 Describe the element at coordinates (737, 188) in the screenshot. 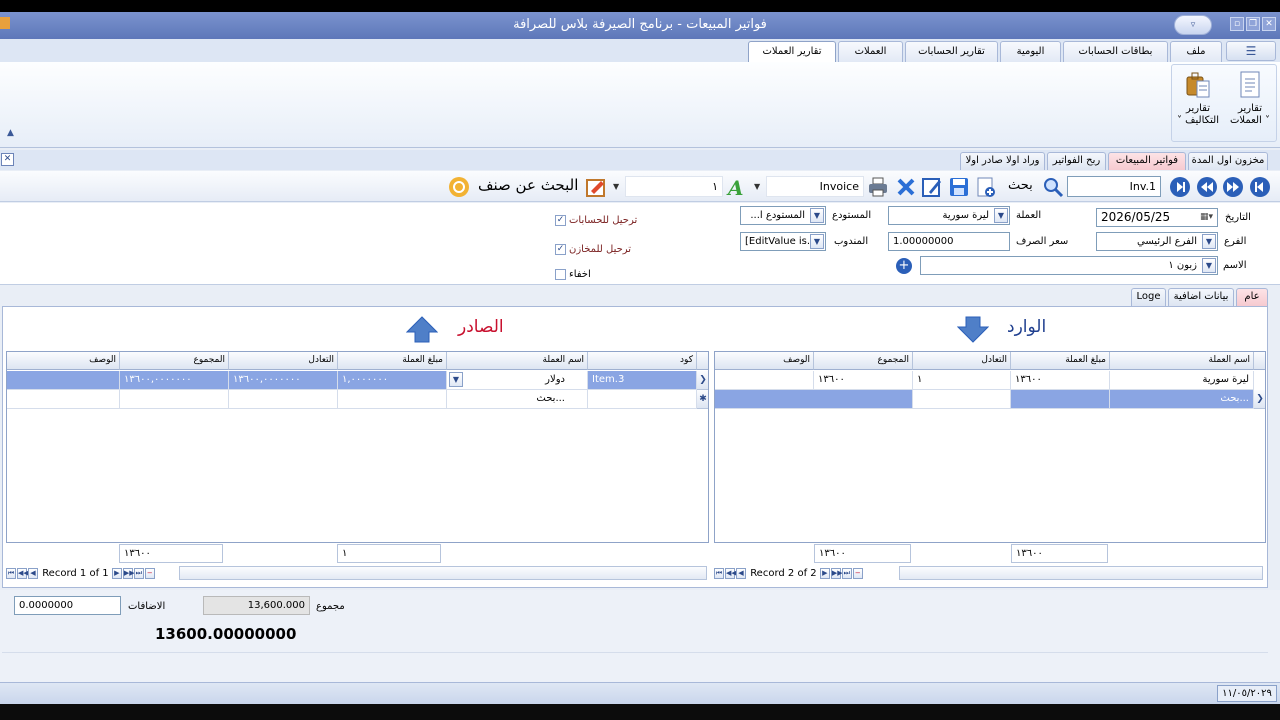

I see `font-style-icon: A` at that location.